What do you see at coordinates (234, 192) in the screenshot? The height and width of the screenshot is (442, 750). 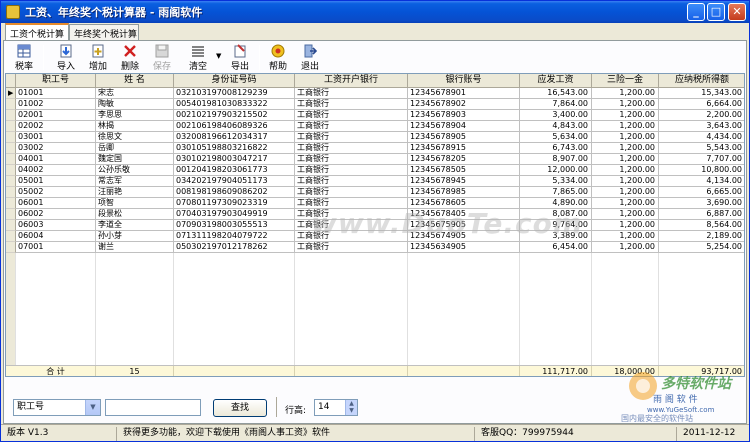 I see `cell-id-number: 008198198609086202` at bounding box center [234, 192].